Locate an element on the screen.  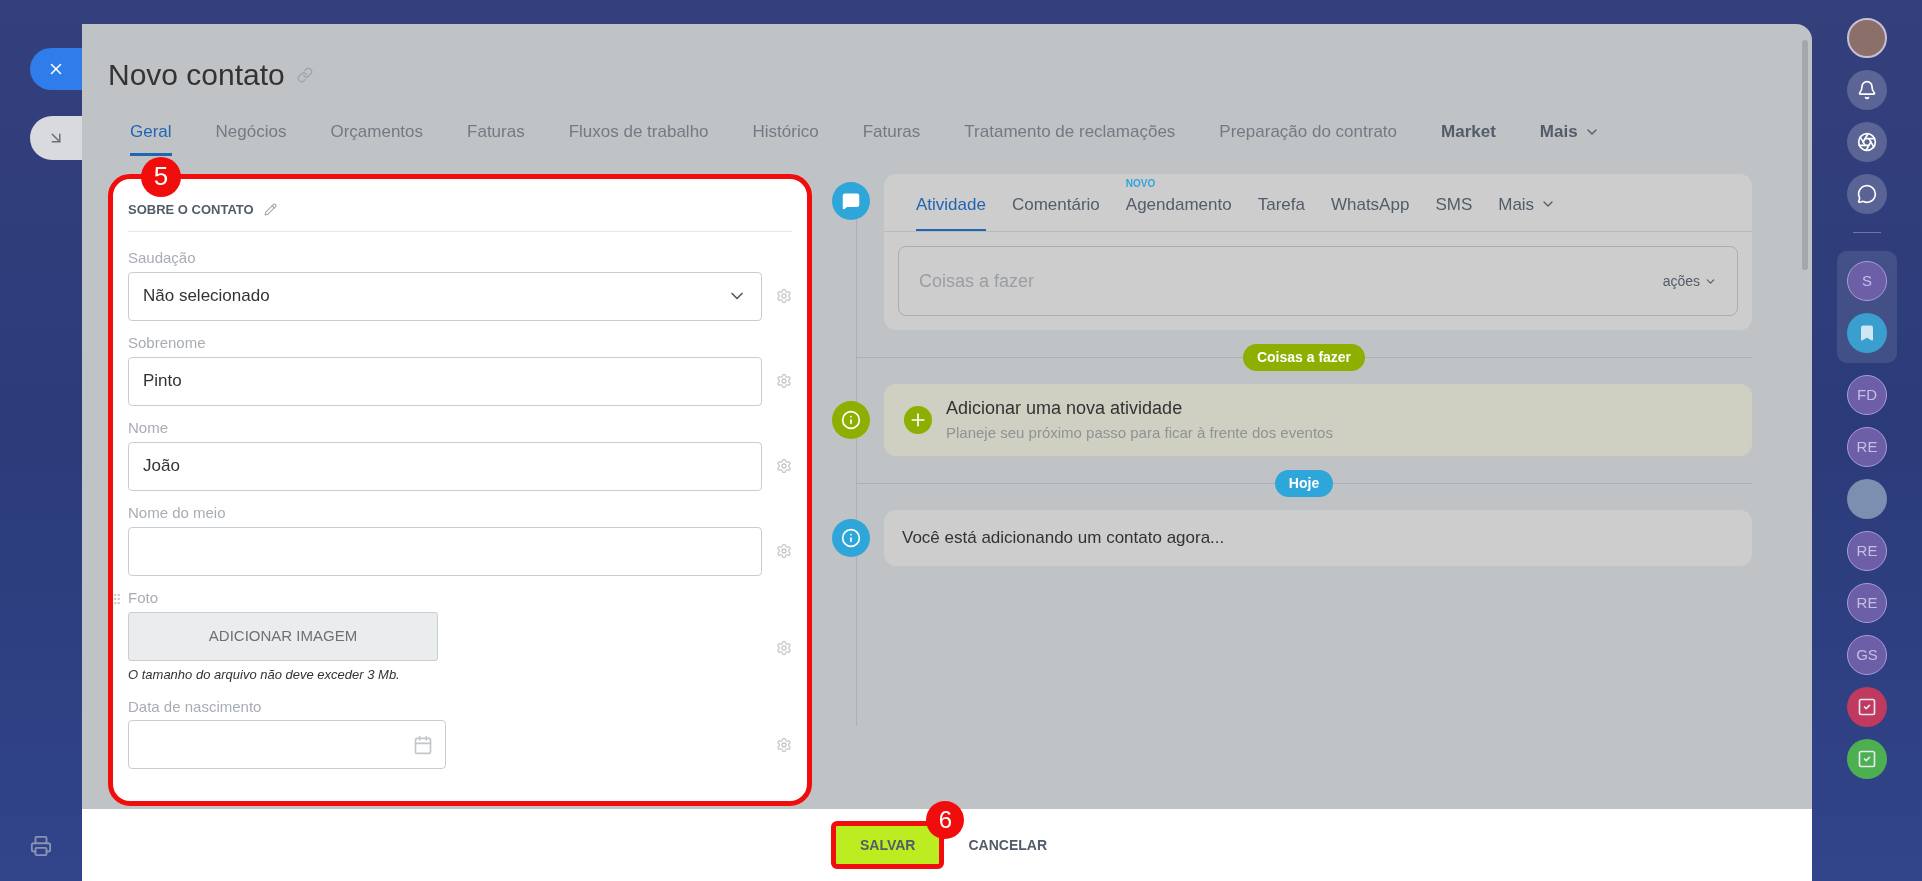
step-badge: 5 is located at coordinates (161, 176).